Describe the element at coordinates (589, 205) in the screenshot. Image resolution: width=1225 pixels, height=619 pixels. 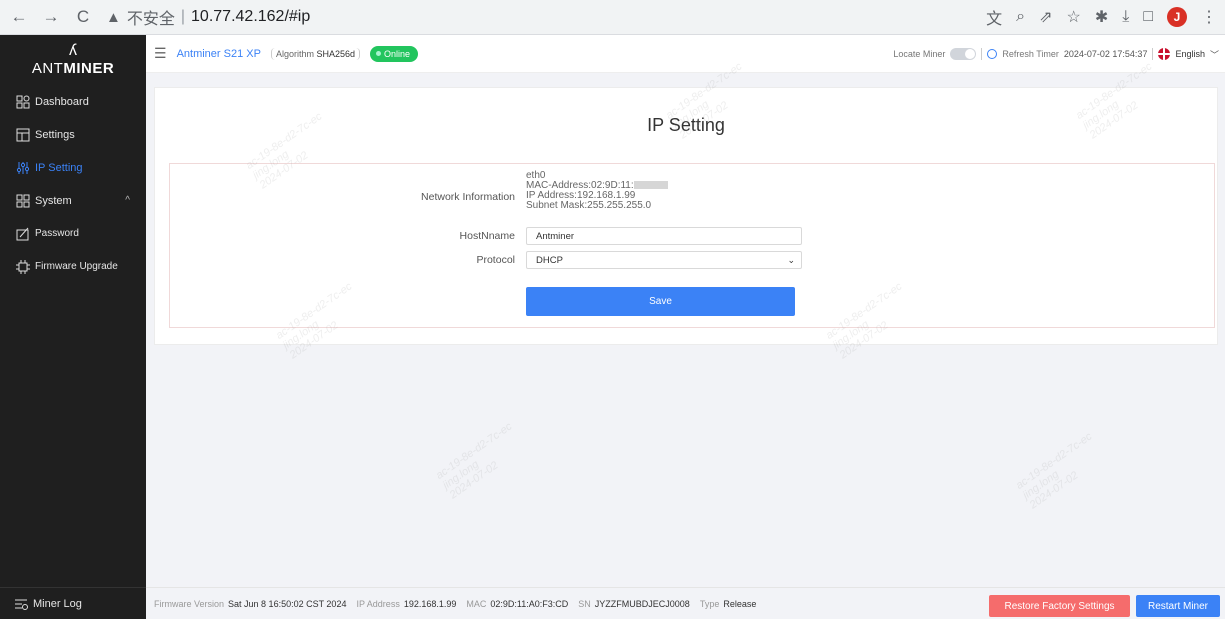
I see `subnet-mask: Subnet Mask:255.255.255.0` at that location.